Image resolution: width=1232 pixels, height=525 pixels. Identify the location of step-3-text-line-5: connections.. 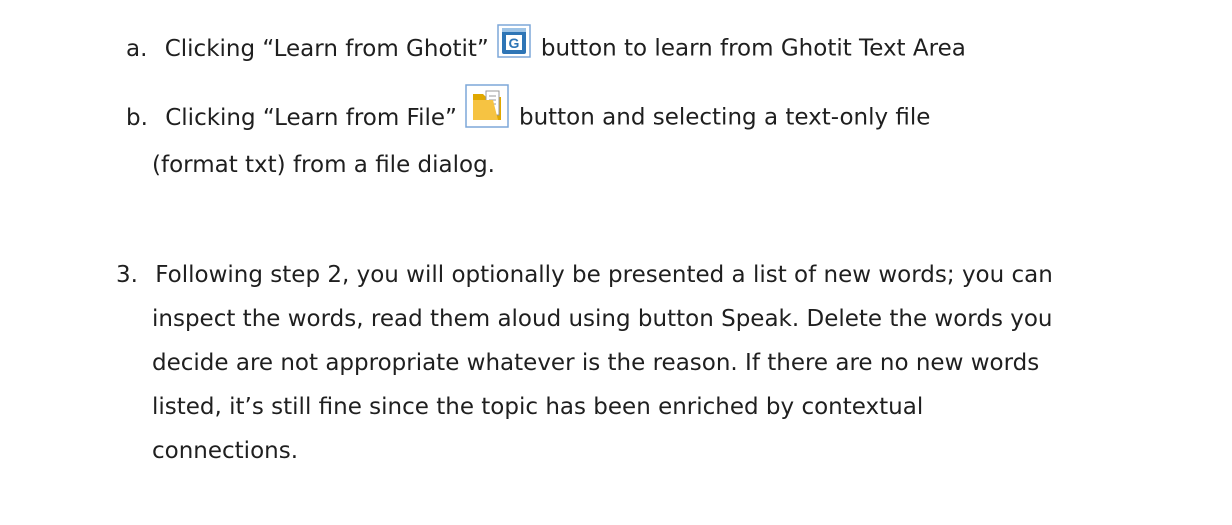
(225, 451).